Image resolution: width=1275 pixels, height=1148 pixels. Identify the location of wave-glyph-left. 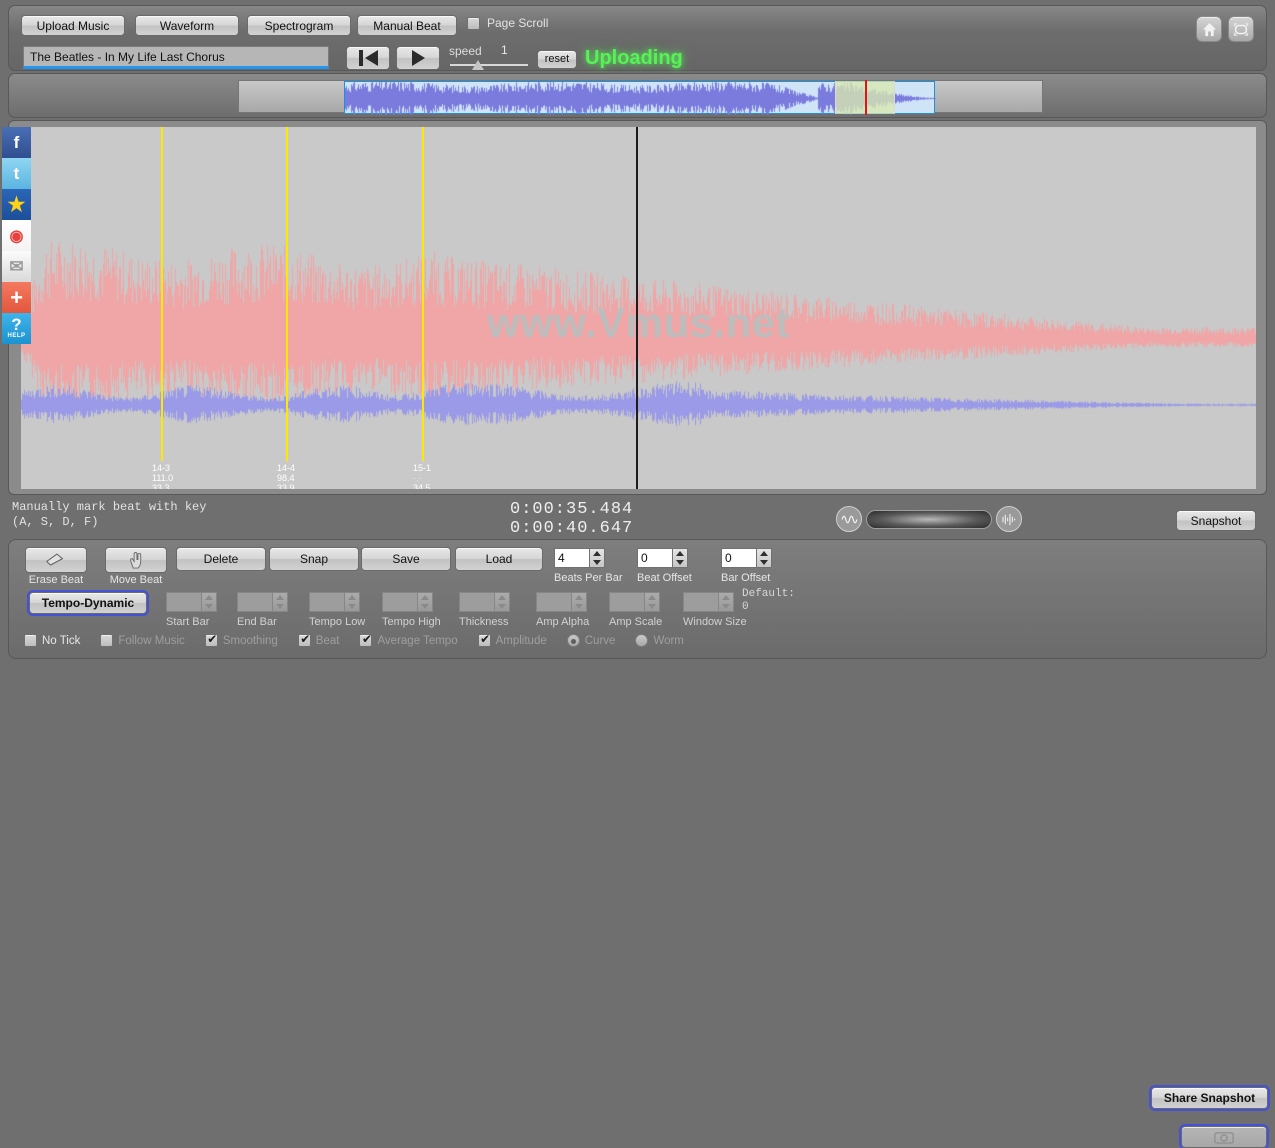
(849, 519).